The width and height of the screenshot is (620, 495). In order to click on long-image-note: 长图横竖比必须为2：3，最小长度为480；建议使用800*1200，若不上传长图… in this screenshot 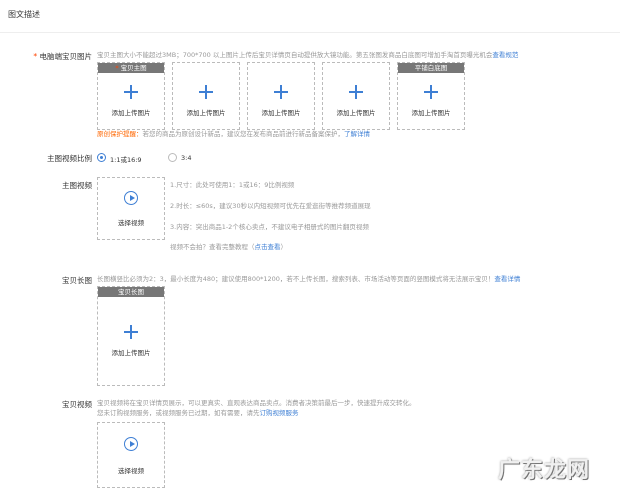, I will do `click(357, 279)`.